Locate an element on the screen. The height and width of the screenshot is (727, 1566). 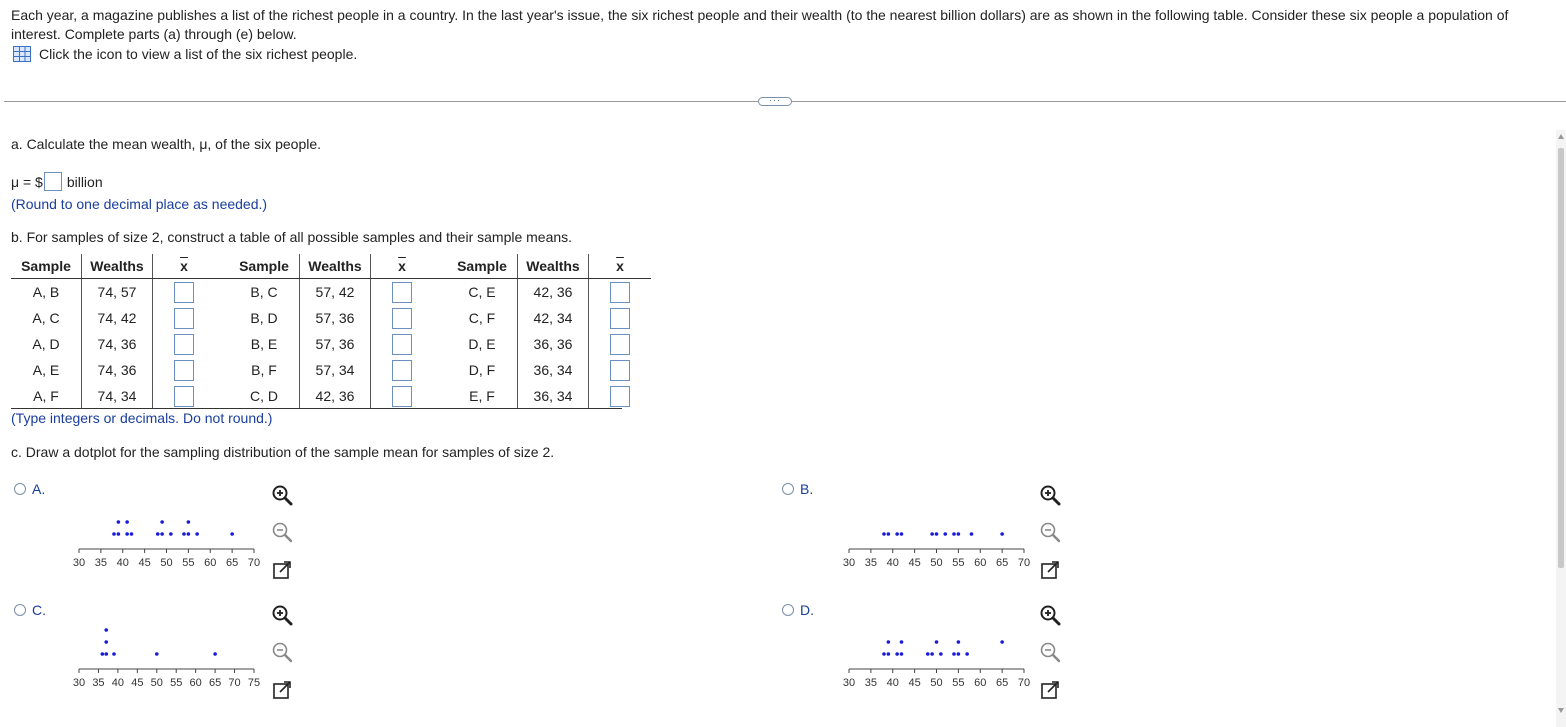
option-d-open-external-icon is located at coordinates (1050, 690).